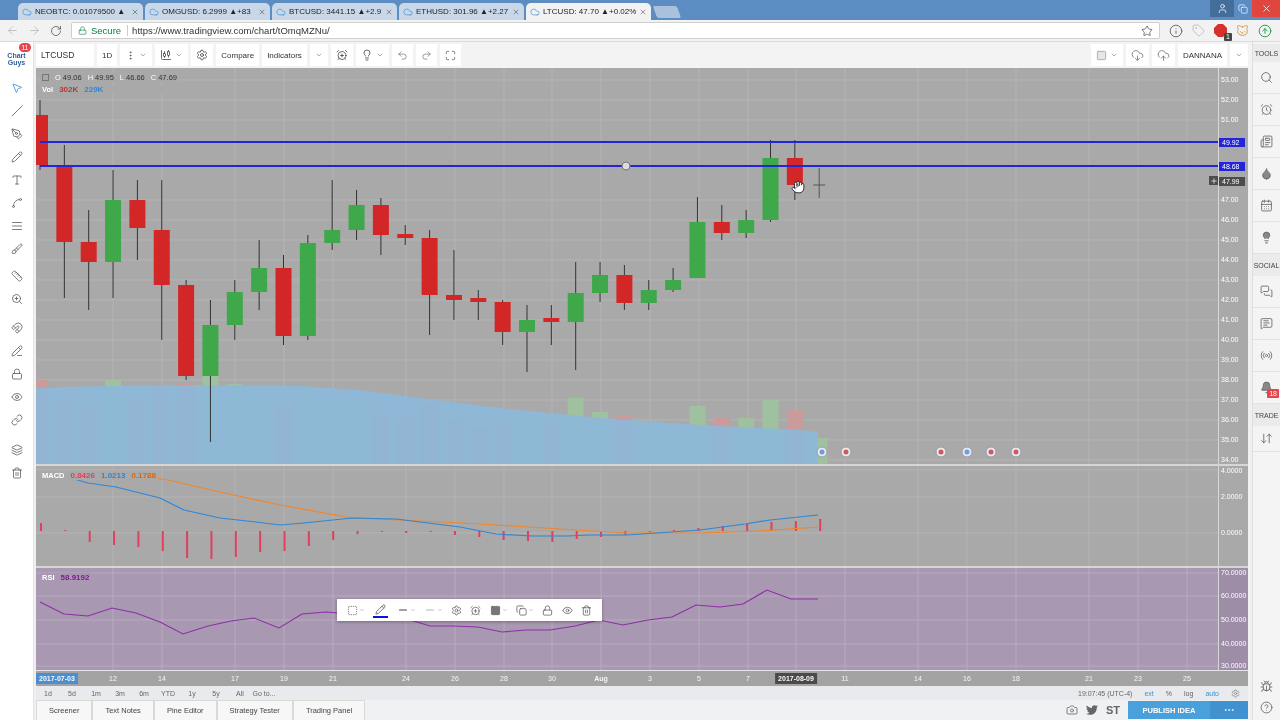  What do you see at coordinates (667, 12) in the screenshot?
I see `new-tab-button` at bounding box center [667, 12].